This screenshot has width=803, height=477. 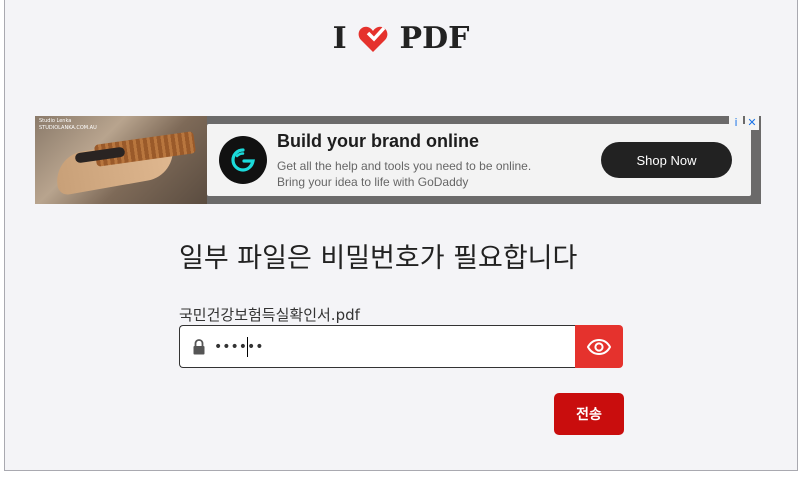 What do you see at coordinates (378, 141) in the screenshot?
I see `ad-title: Build your brand online` at bounding box center [378, 141].